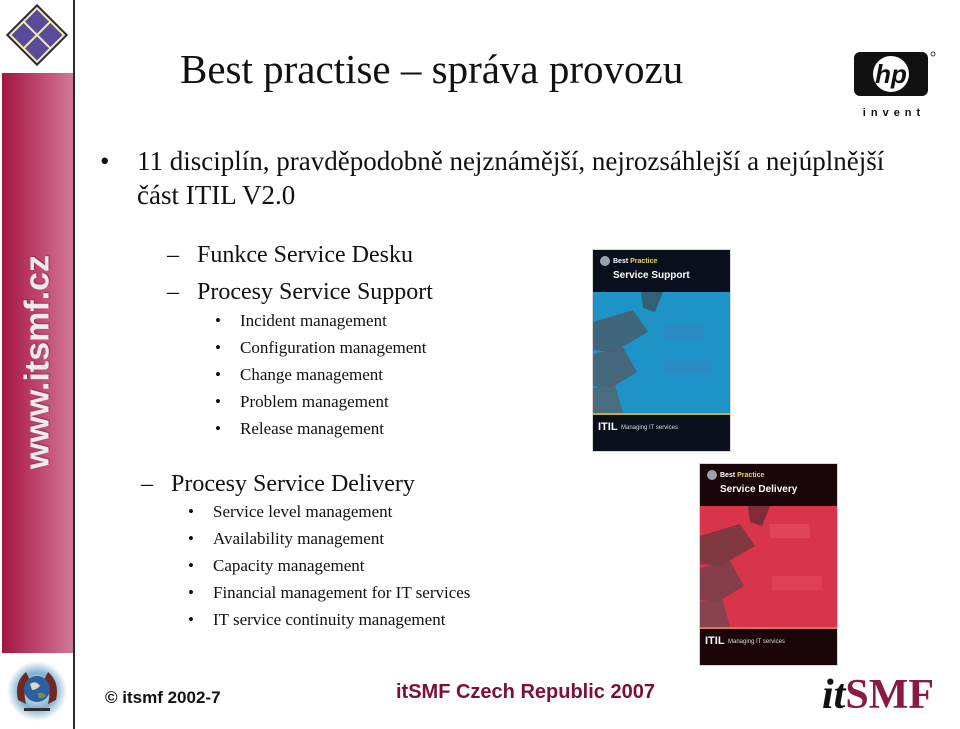  I want to click on itsmf-logo-it: it, so click(834, 695).